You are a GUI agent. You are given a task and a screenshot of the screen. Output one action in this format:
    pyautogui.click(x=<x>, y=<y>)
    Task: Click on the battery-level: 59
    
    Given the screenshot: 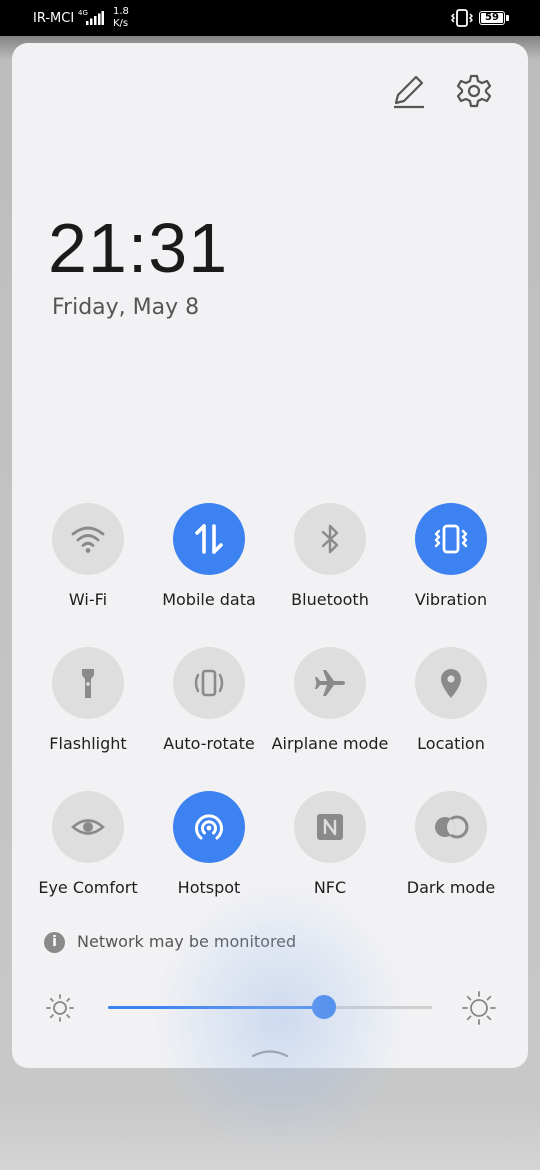 What is the action you would take?
    pyautogui.click(x=492, y=17)
    